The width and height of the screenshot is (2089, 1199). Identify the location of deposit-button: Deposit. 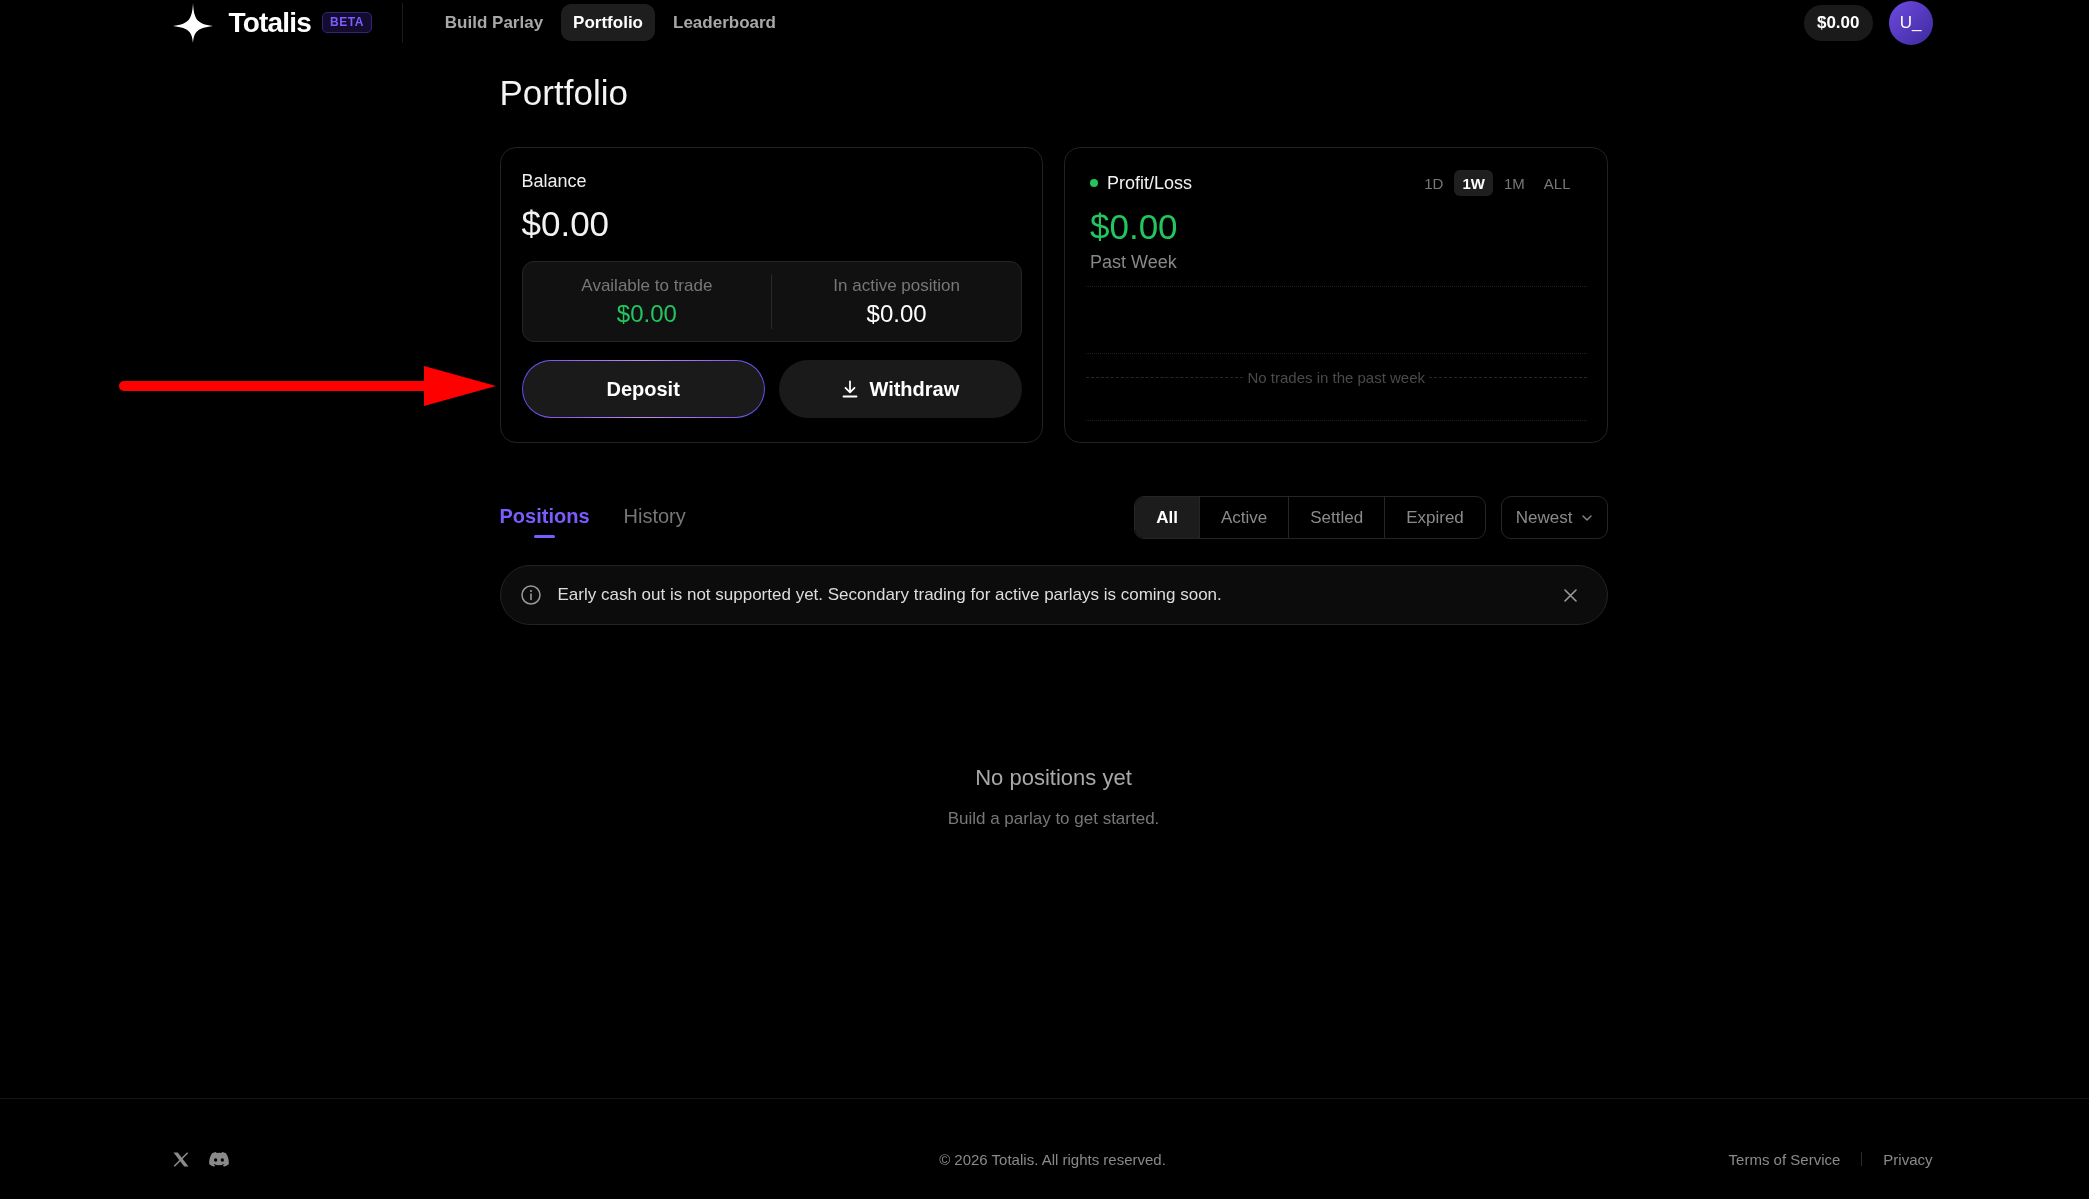
(643, 389).